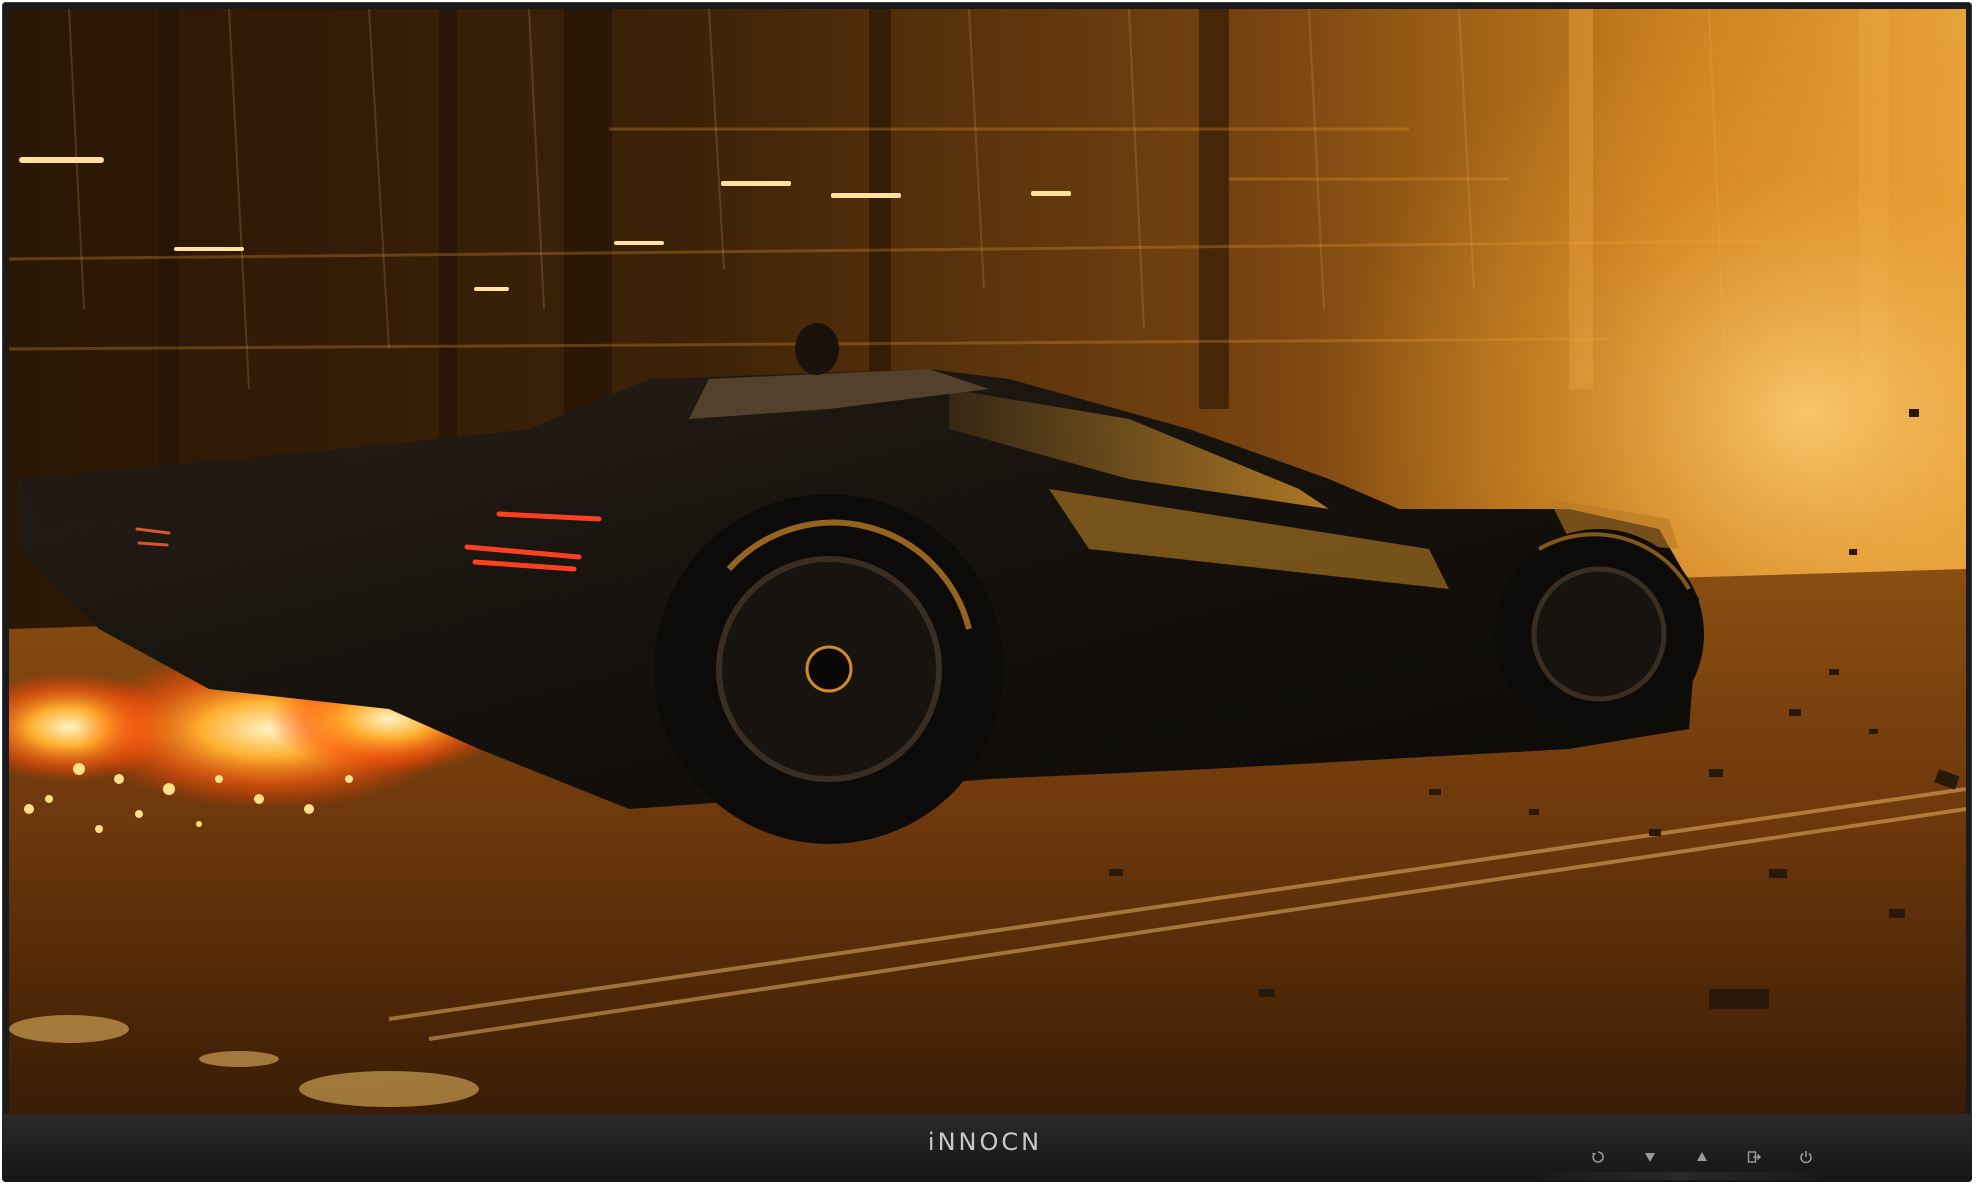 This screenshot has width=1976, height=1186. What do you see at coordinates (1680, 1176) in the screenshot?
I see `button-strip` at bounding box center [1680, 1176].